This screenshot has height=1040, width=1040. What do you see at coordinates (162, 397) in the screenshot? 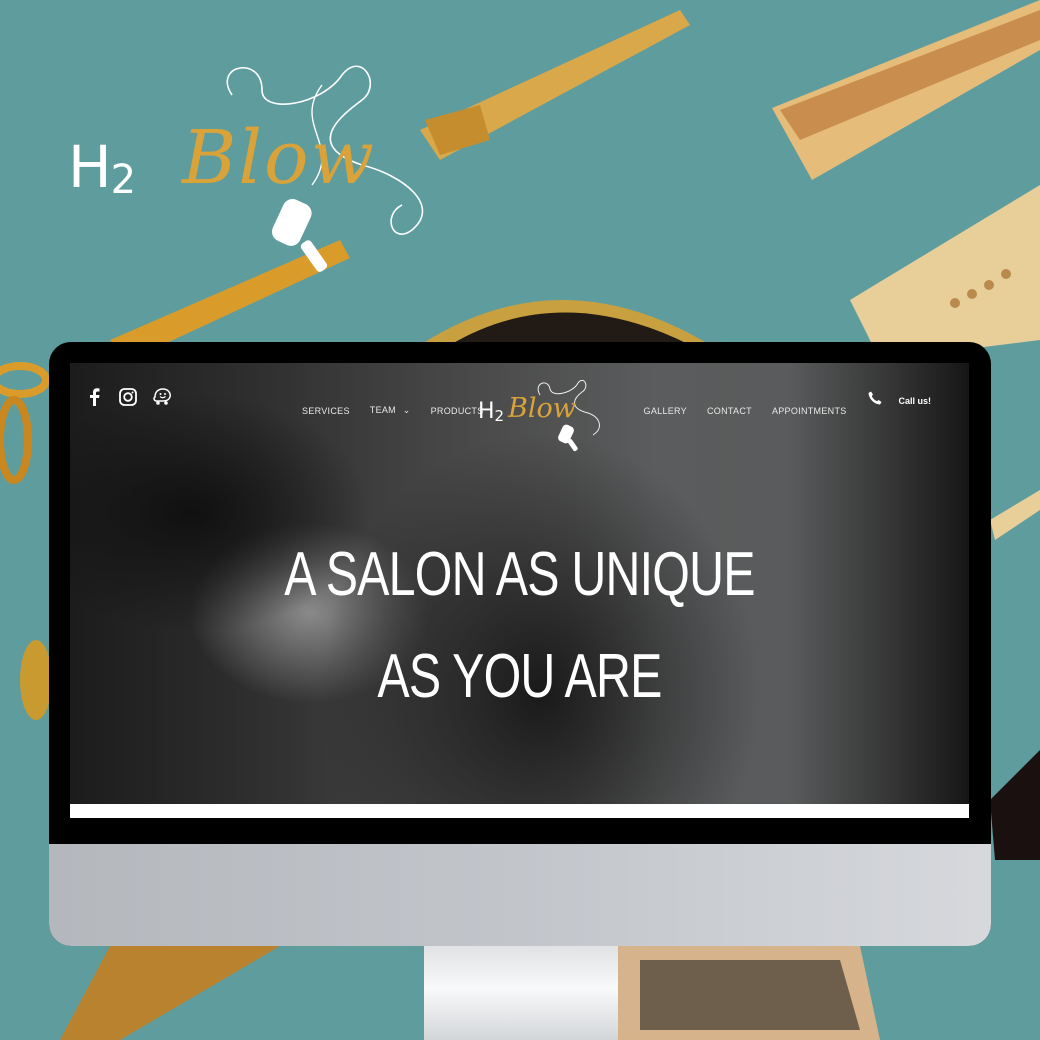
I see `waze-icon` at bounding box center [162, 397].